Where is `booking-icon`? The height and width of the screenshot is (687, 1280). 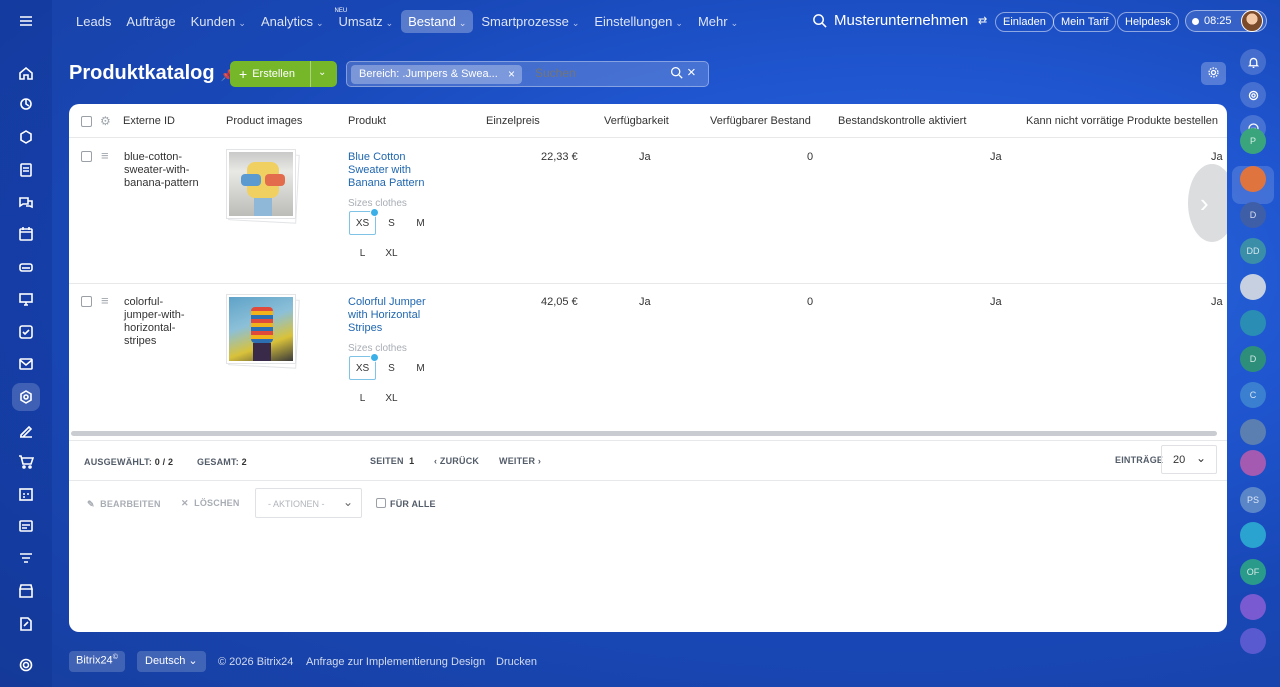 booking-icon is located at coordinates (26, 494).